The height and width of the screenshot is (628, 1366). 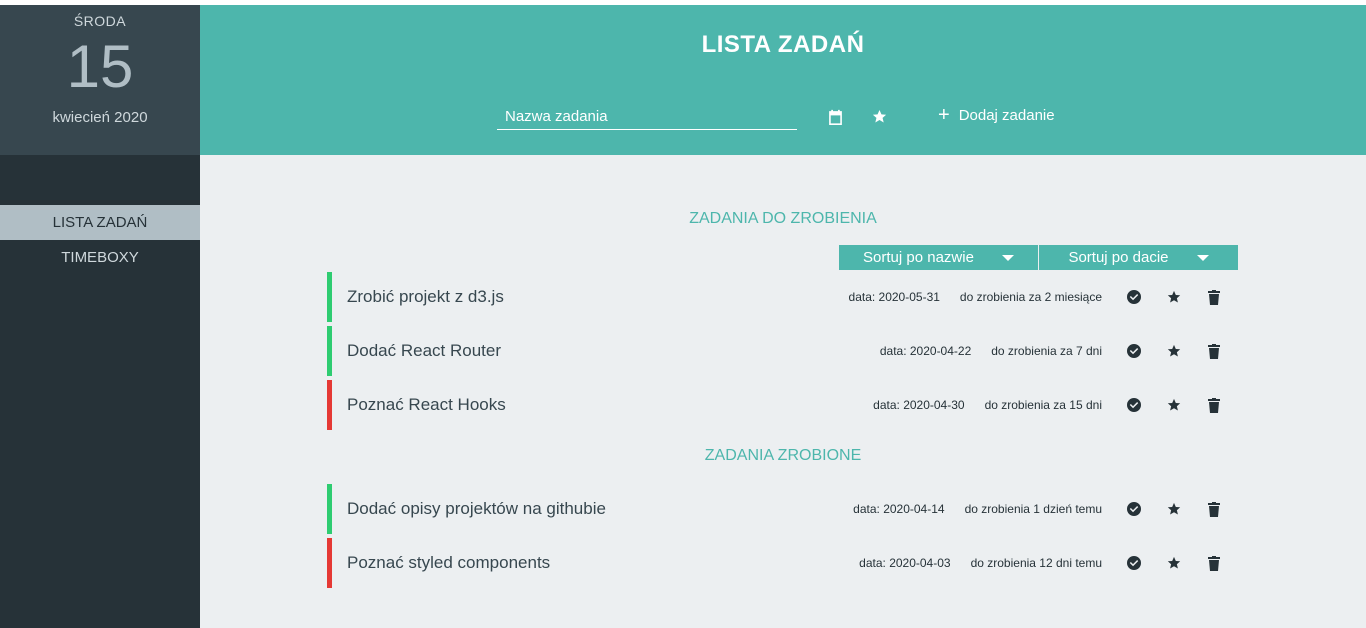 I want to click on task-name: Dodać React Router, so click(x=424, y=350).